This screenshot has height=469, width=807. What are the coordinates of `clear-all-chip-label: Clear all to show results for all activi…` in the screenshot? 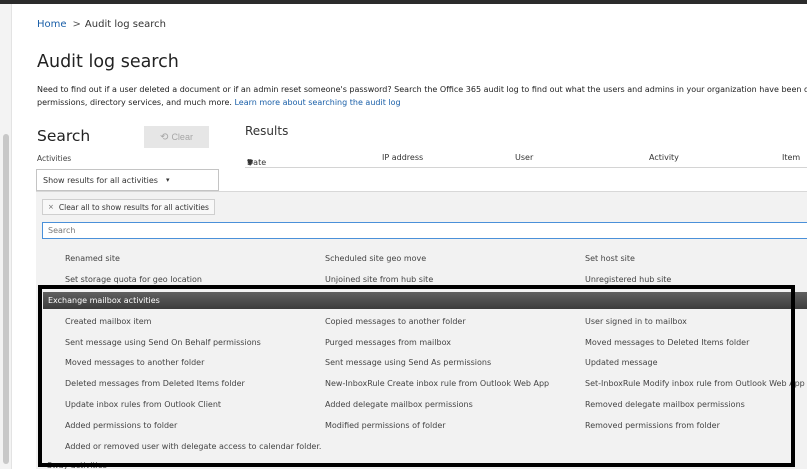 It's located at (133, 207).